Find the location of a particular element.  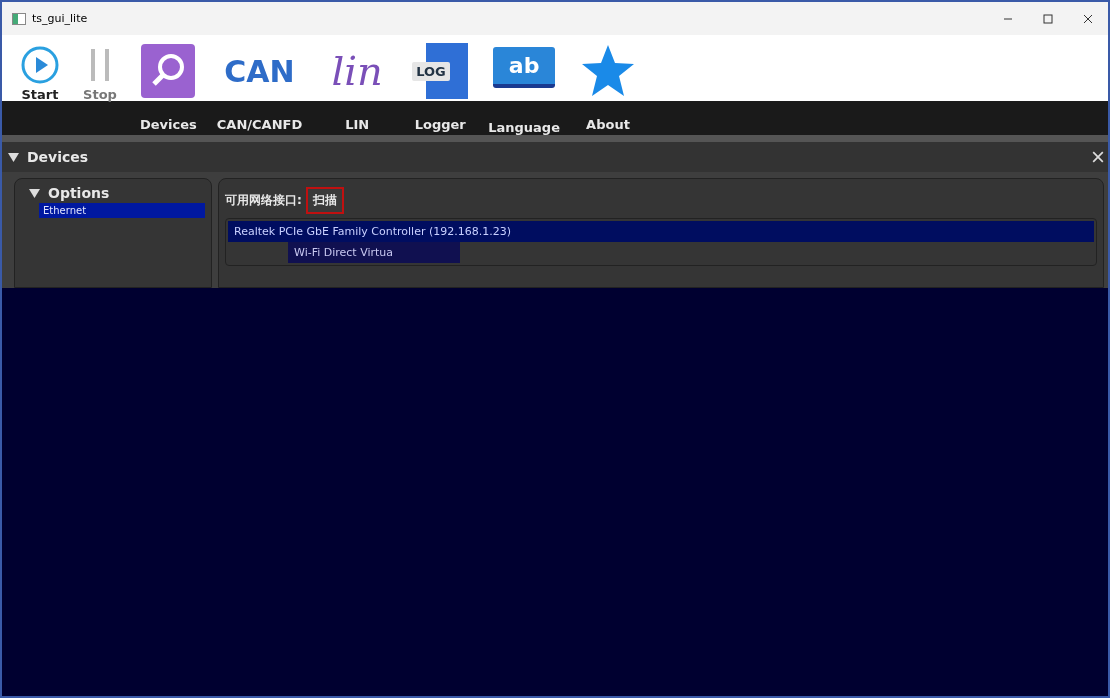

magnifier-icon is located at coordinates (168, 71).